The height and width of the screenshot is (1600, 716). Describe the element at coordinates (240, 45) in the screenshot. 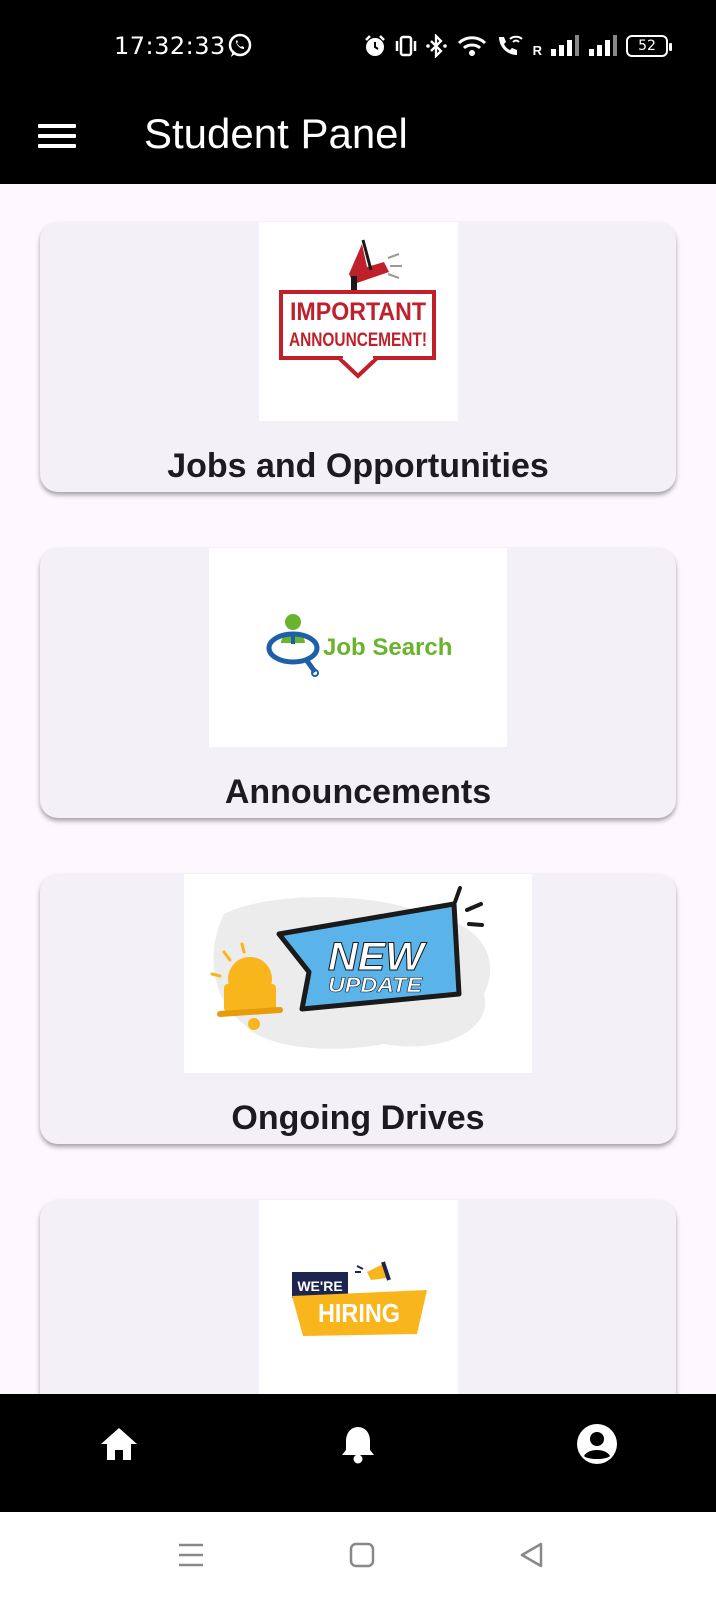

I see `whatsapp-icon` at that location.